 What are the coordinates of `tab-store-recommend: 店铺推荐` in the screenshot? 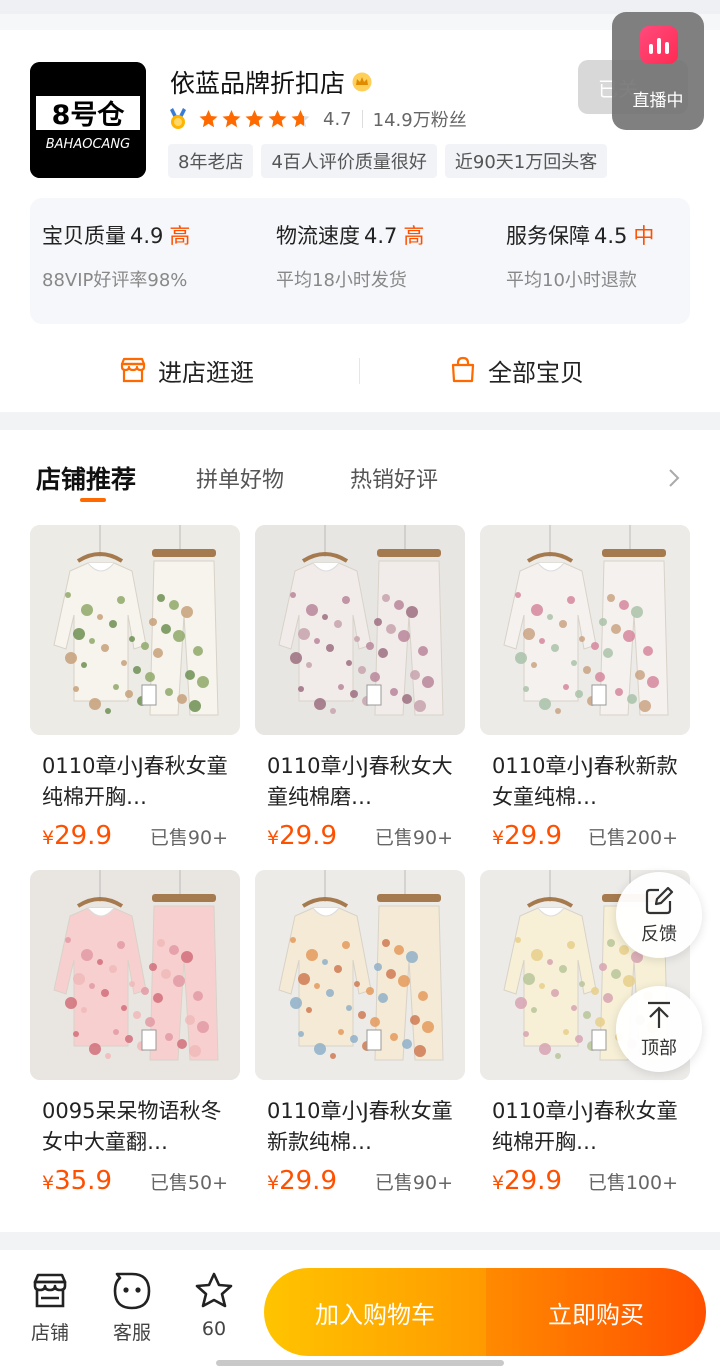 It's located at (86, 478).